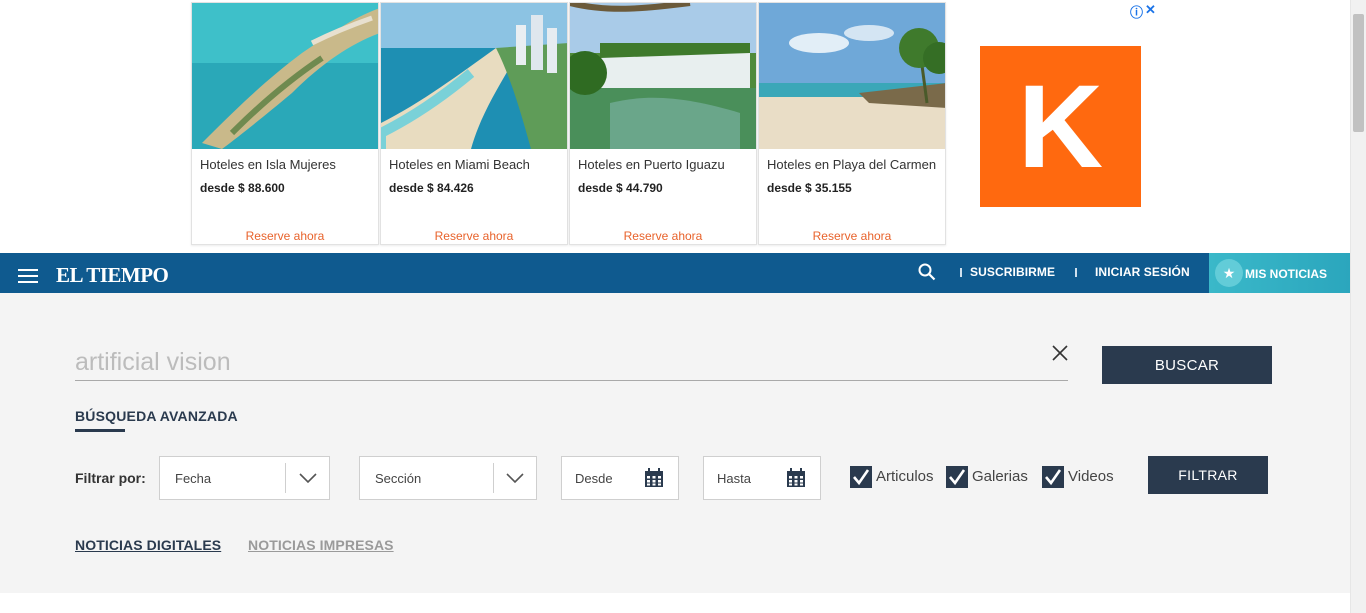 The height and width of the screenshot is (613, 1366). I want to click on mis-noticias-button: ★ MIS NOTICIAS, so click(1279, 273).